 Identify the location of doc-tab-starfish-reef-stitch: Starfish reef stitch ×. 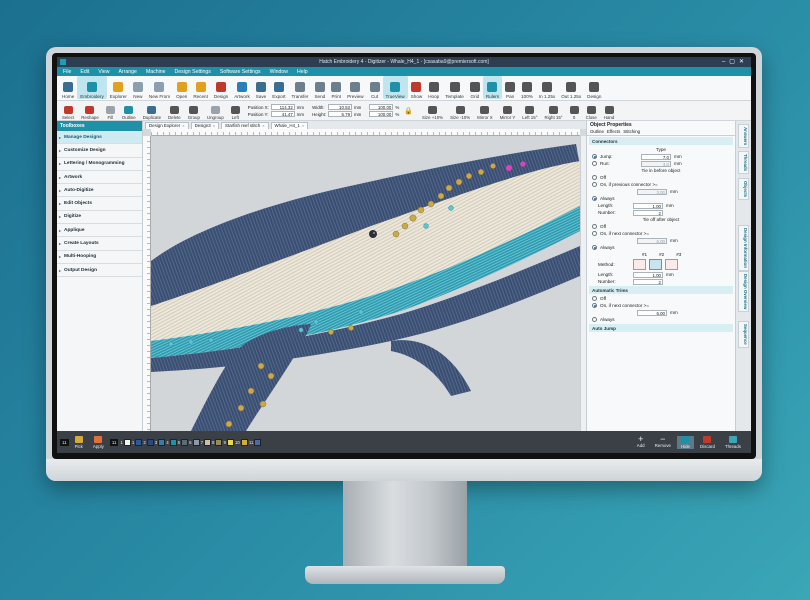
(245, 125).